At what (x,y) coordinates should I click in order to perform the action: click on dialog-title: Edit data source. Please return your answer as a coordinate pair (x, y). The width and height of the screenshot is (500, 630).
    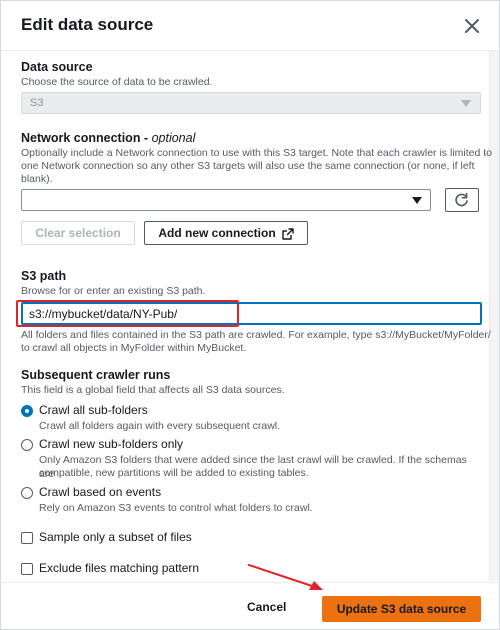
    Looking at the image, I should click on (87, 24).